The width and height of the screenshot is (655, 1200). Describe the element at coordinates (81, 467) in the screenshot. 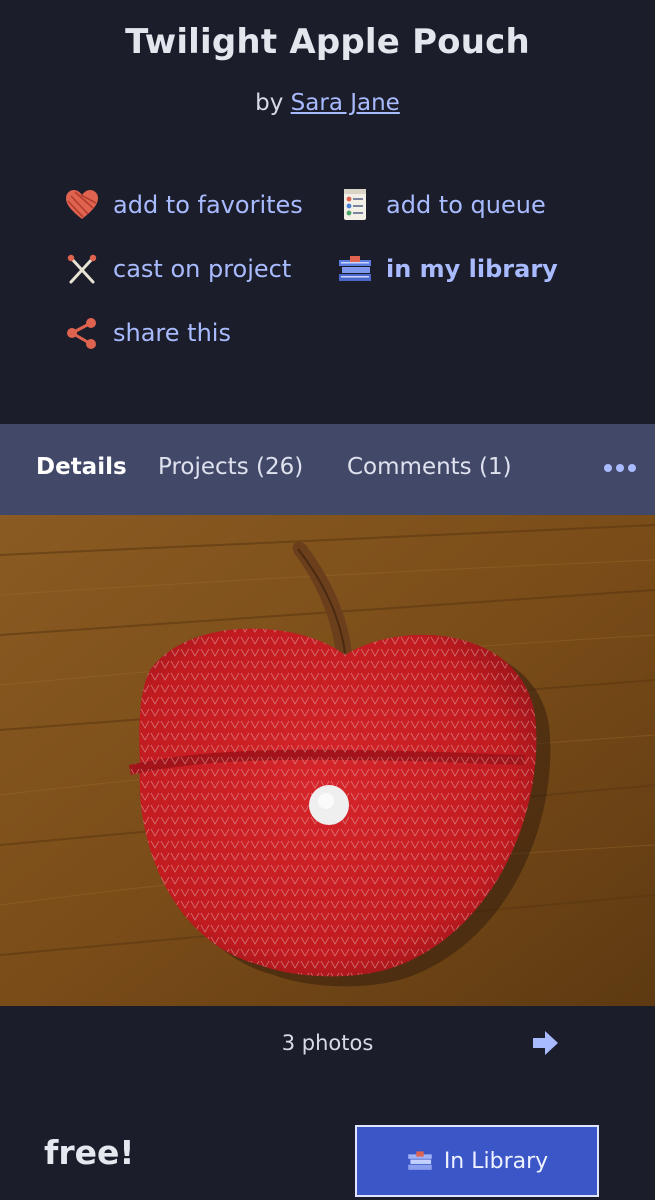

I see `tab-details: Details` at that location.